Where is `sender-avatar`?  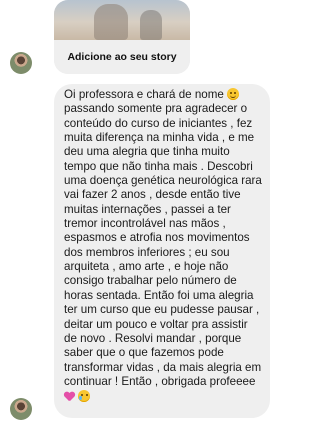
sender-avatar is located at coordinates (21, 63).